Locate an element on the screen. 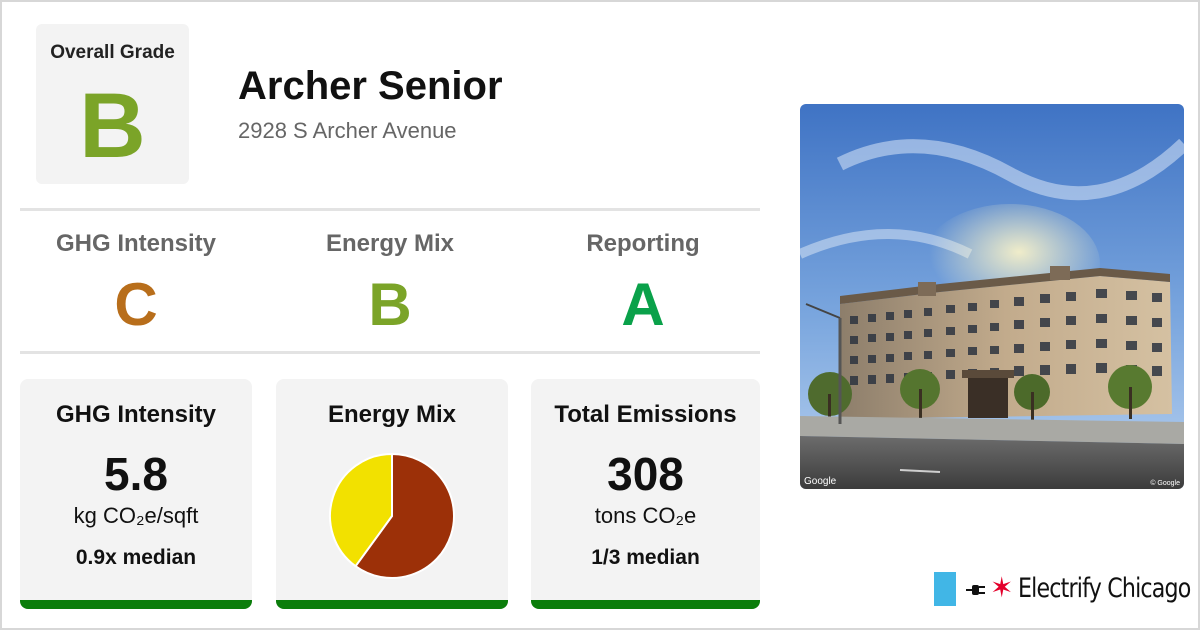 Image resolution: width=1200 pixels, height=630 pixels. building-address: 2928 S Archer Avenue is located at coordinates (347, 130).